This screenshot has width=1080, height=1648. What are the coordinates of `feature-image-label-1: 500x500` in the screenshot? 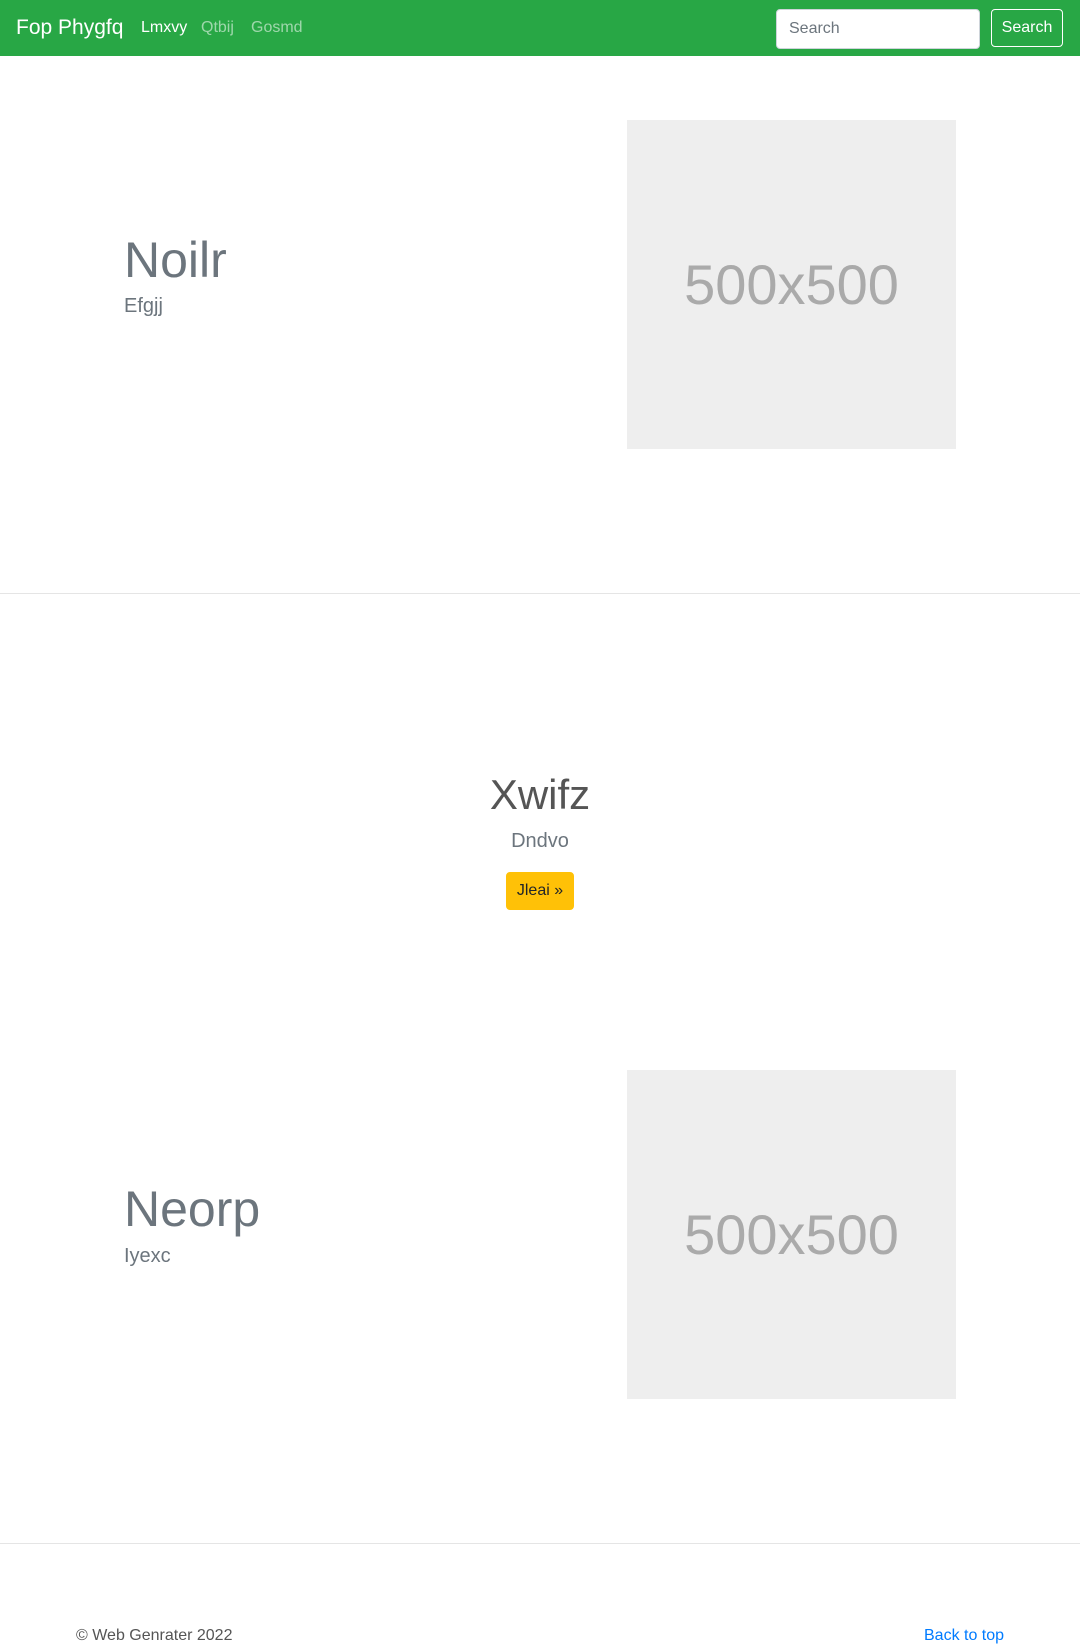 It's located at (791, 284).